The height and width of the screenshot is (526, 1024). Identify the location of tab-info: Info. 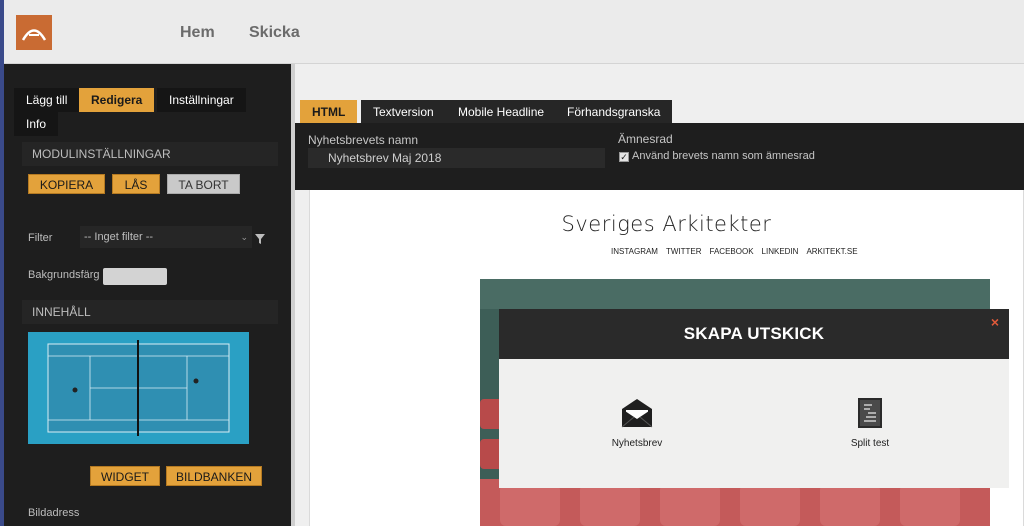
(36, 124).